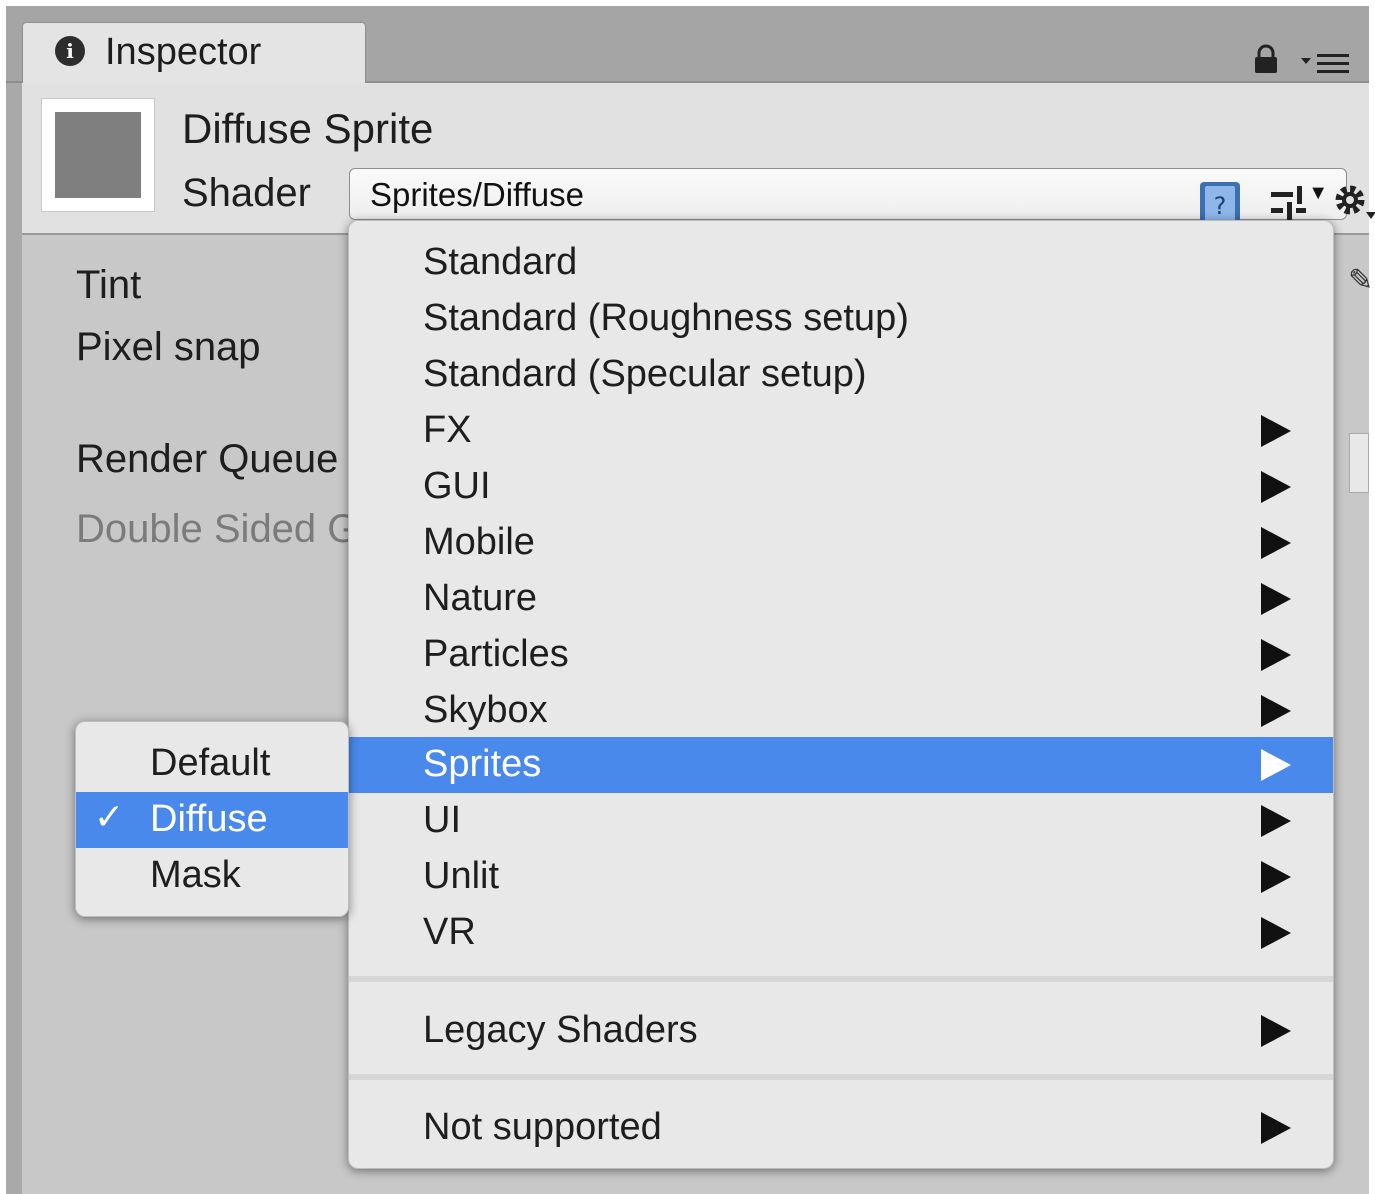 The width and height of the screenshot is (1375, 1194). What do you see at coordinates (841, 487) in the screenshot?
I see `menu-item-gui: GUI` at bounding box center [841, 487].